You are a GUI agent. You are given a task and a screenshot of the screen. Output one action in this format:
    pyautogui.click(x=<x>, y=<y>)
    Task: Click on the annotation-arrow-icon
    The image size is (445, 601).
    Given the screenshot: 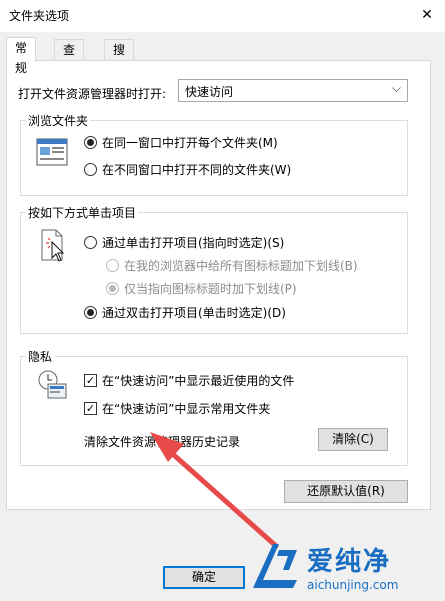 What is the action you would take?
    pyautogui.click(x=214, y=490)
    